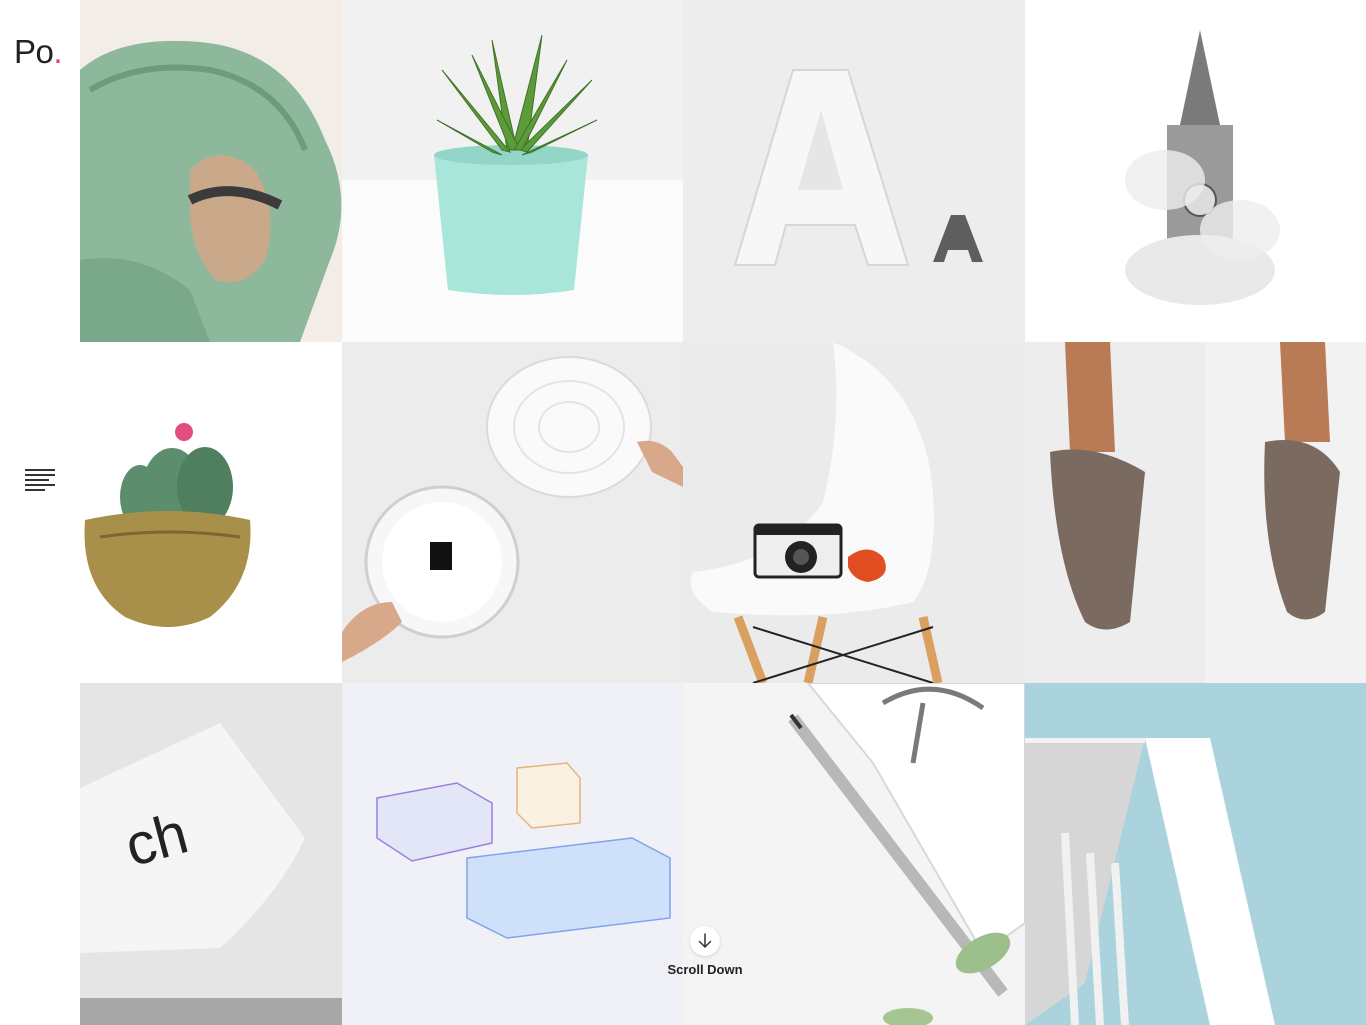 The image size is (1366, 1025). What do you see at coordinates (705, 969) in the screenshot?
I see `scroll-down-label: Scroll Down` at bounding box center [705, 969].